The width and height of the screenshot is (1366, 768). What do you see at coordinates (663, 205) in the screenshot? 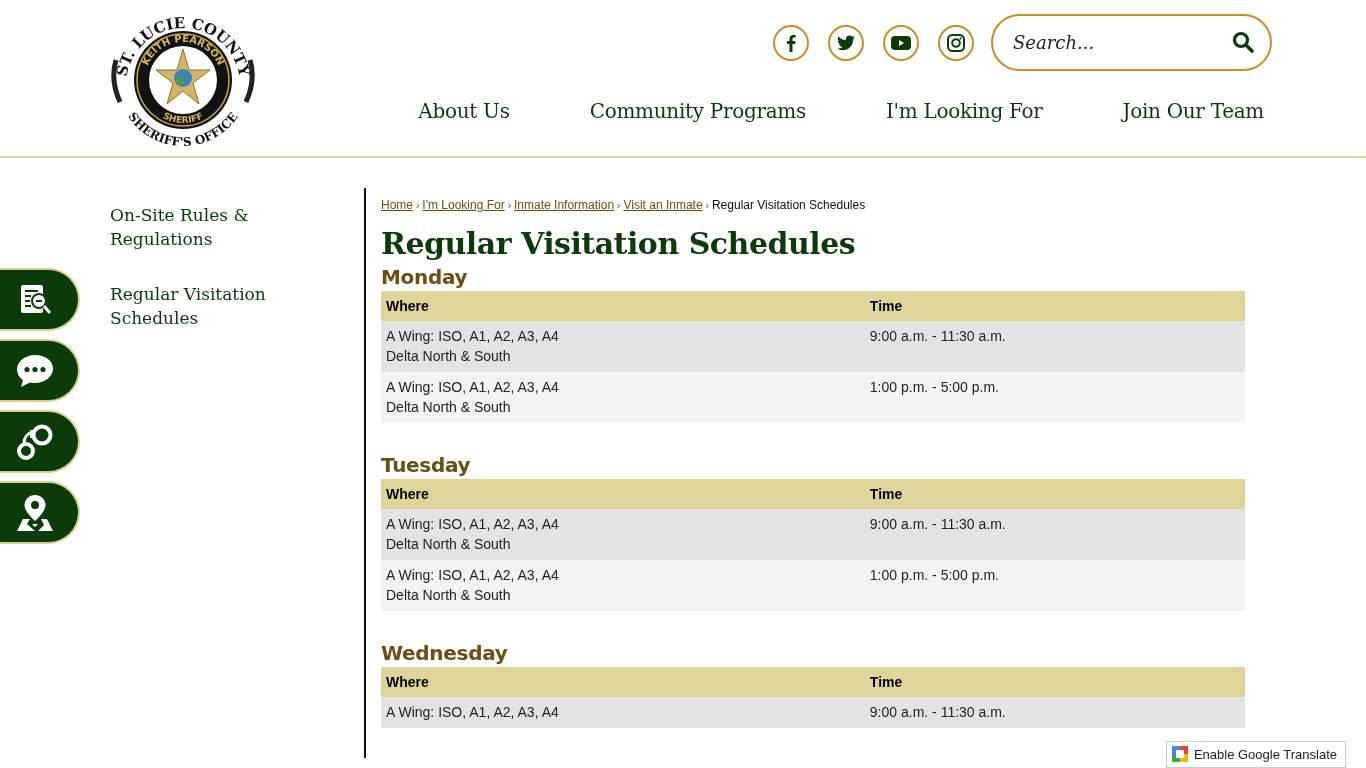
I see `breadcrumb-link: Visit an Inmate` at bounding box center [663, 205].